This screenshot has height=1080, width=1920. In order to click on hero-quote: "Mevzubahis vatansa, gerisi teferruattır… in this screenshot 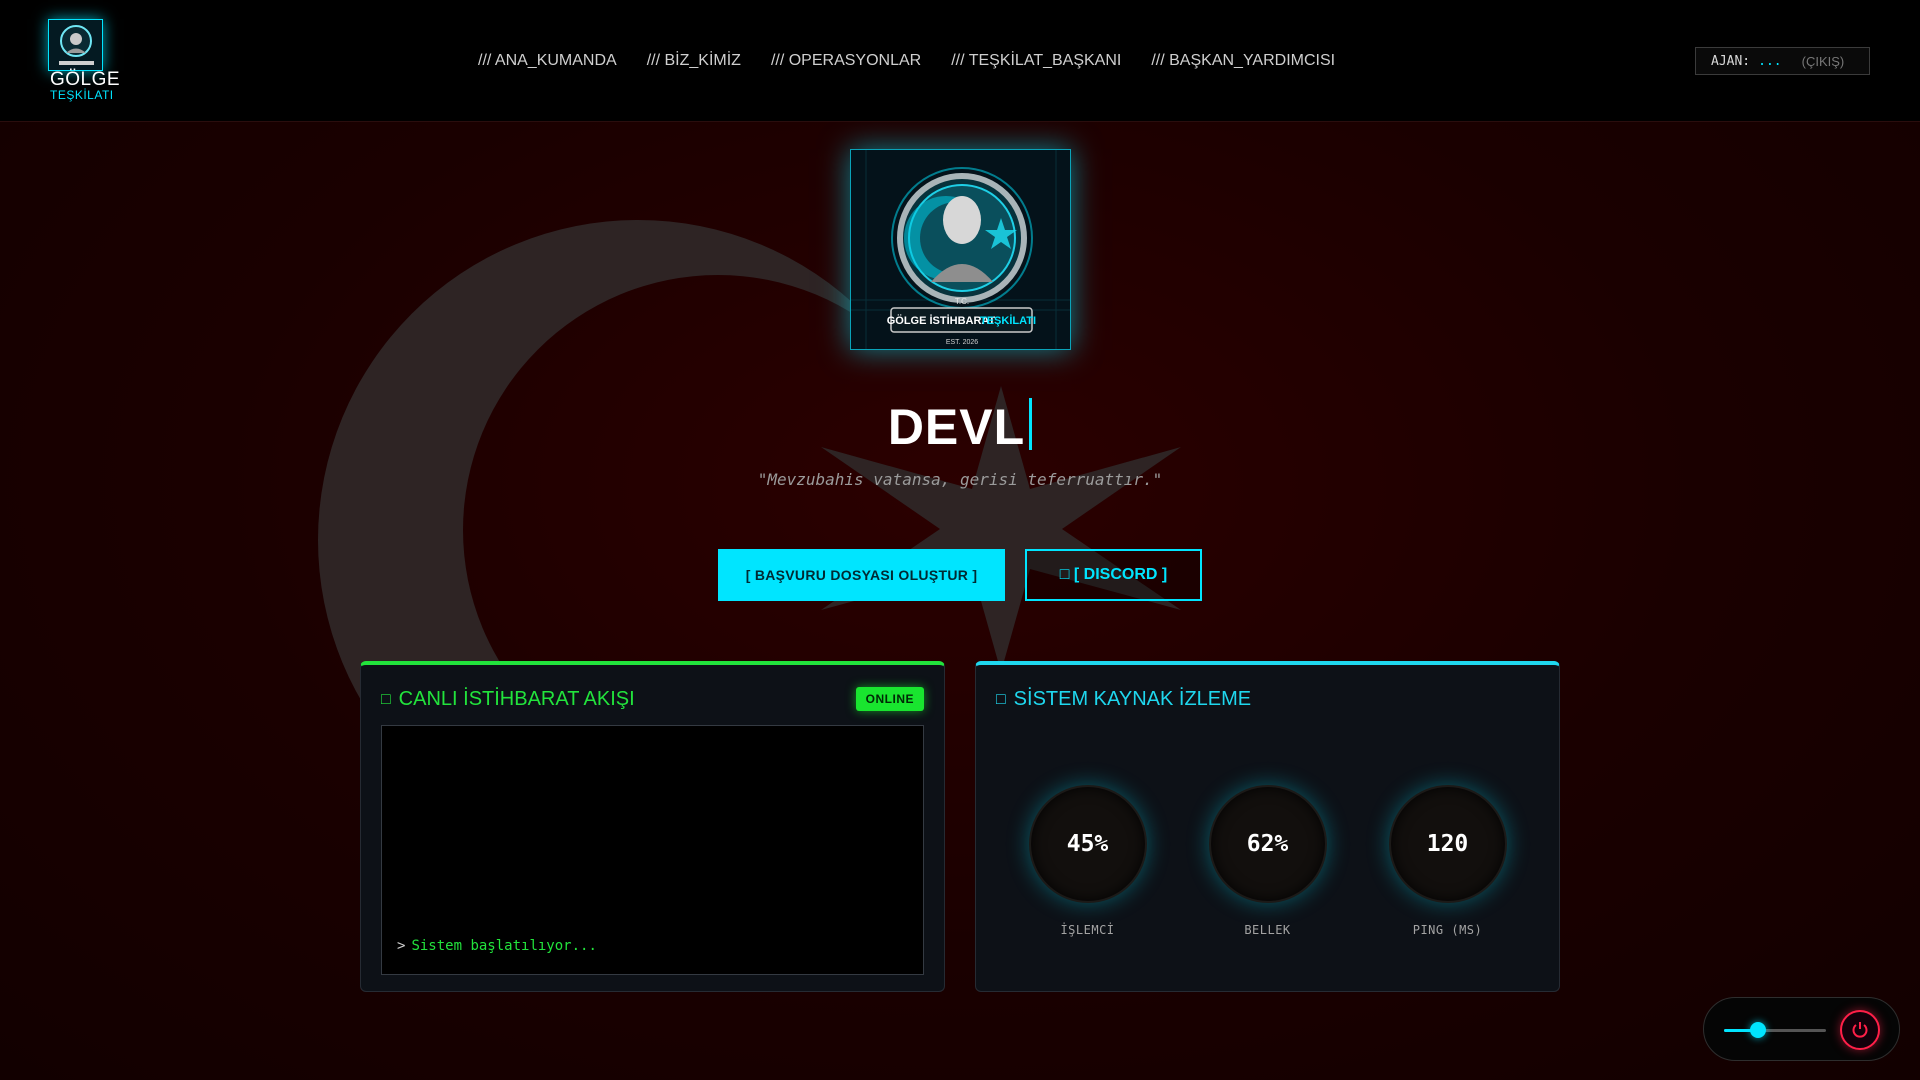, I will do `click(960, 479)`.